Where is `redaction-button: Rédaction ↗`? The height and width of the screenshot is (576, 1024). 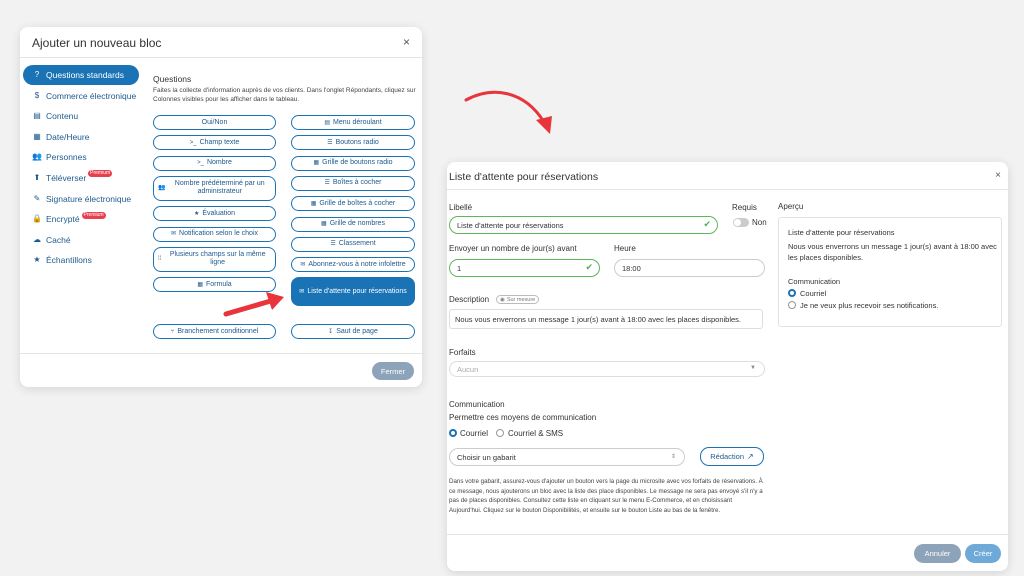 redaction-button: Rédaction ↗ is located at coordinates (732, 456).